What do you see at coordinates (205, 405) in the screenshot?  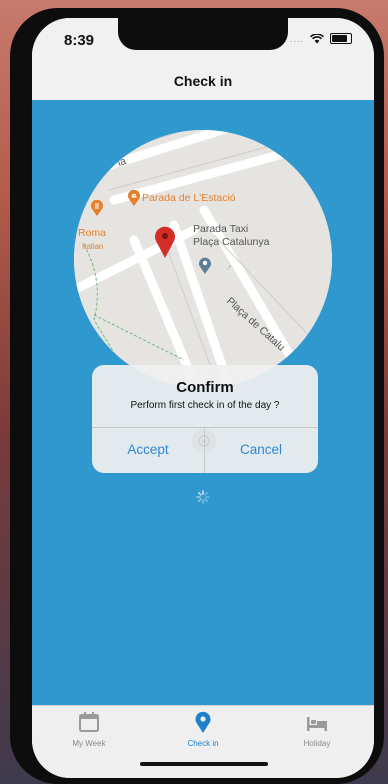 I see `dialog-message: Perform first check in of the day ?` at bounding box center [205, 405].